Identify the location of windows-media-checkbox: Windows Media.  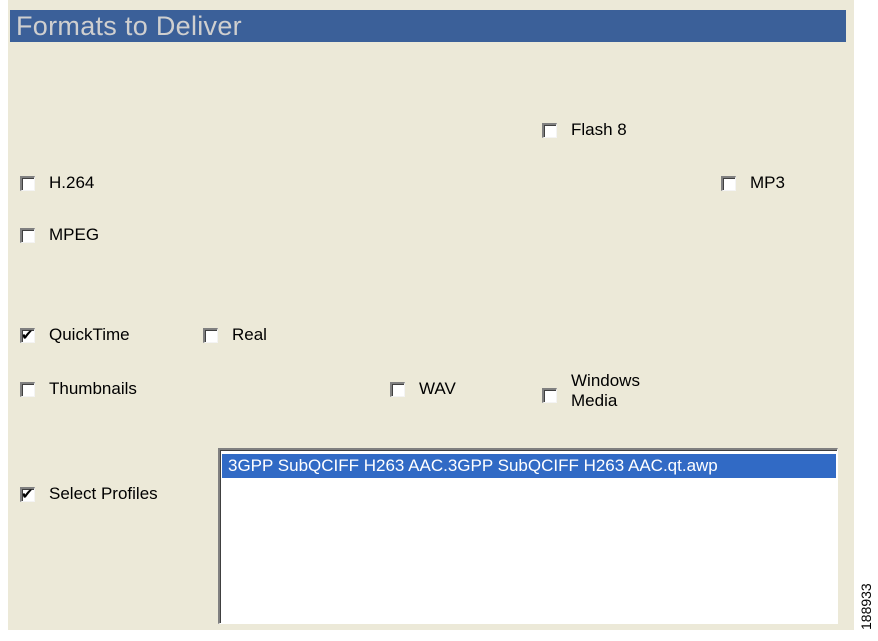
(591, 391).